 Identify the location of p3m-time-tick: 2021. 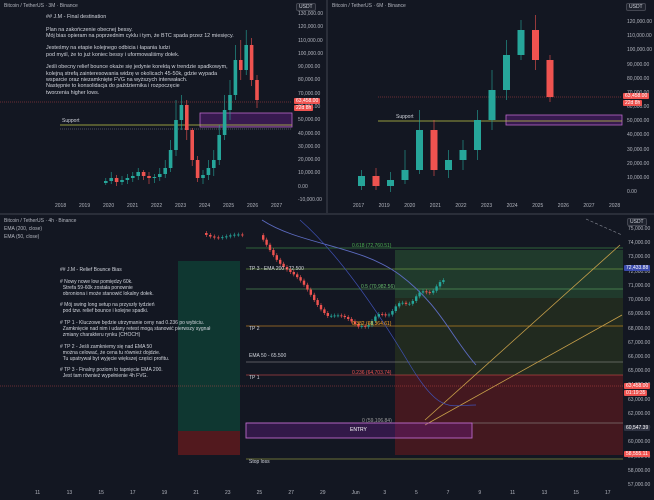
(133, 206).